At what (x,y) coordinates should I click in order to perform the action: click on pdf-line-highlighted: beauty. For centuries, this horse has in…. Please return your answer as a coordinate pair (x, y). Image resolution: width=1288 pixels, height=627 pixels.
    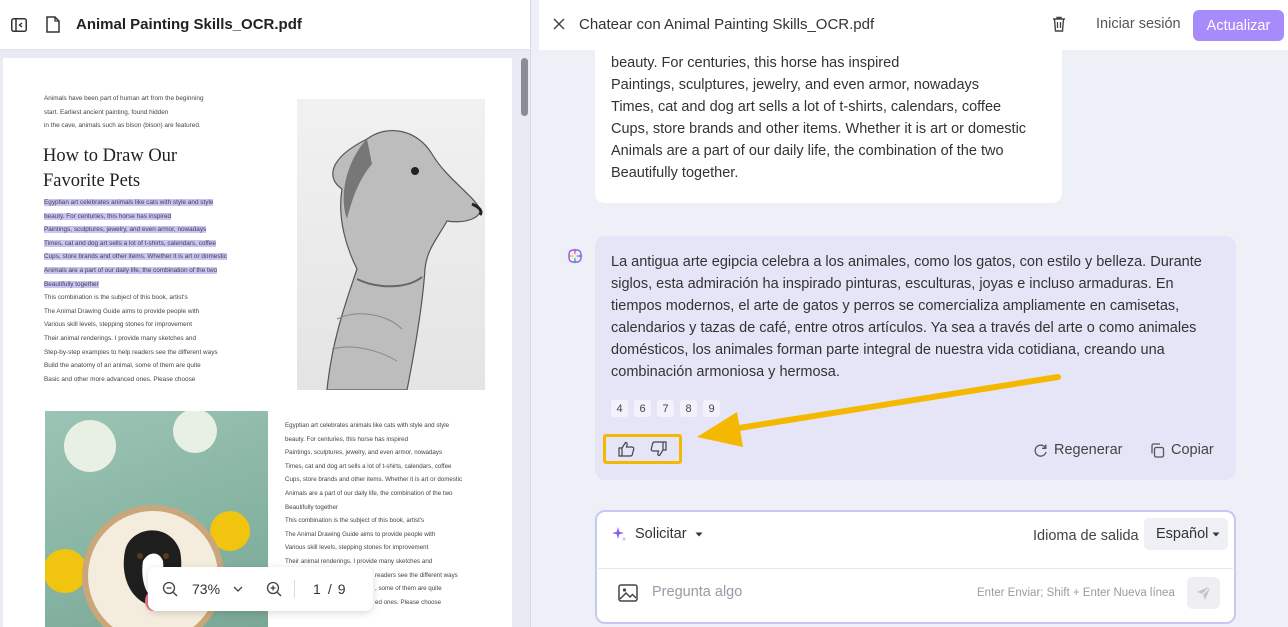
    Looking at the image, I should click on (108, 216).